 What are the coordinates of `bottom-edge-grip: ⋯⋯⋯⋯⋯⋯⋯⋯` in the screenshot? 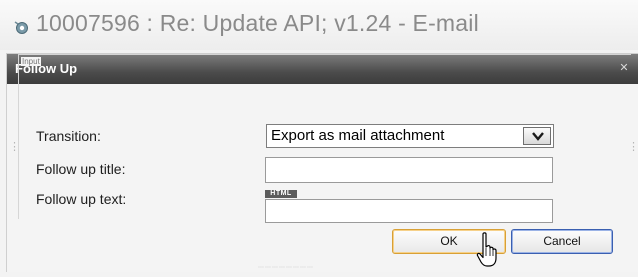 It's located at (286, 268).